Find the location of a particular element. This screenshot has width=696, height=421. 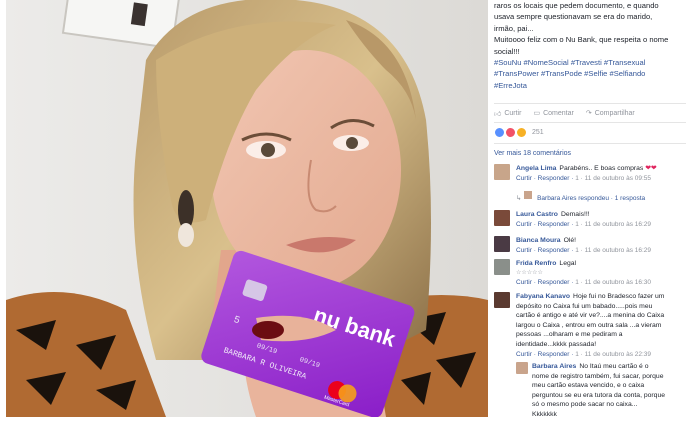

share-icon: ↷ is located at coordinates (588, 113).